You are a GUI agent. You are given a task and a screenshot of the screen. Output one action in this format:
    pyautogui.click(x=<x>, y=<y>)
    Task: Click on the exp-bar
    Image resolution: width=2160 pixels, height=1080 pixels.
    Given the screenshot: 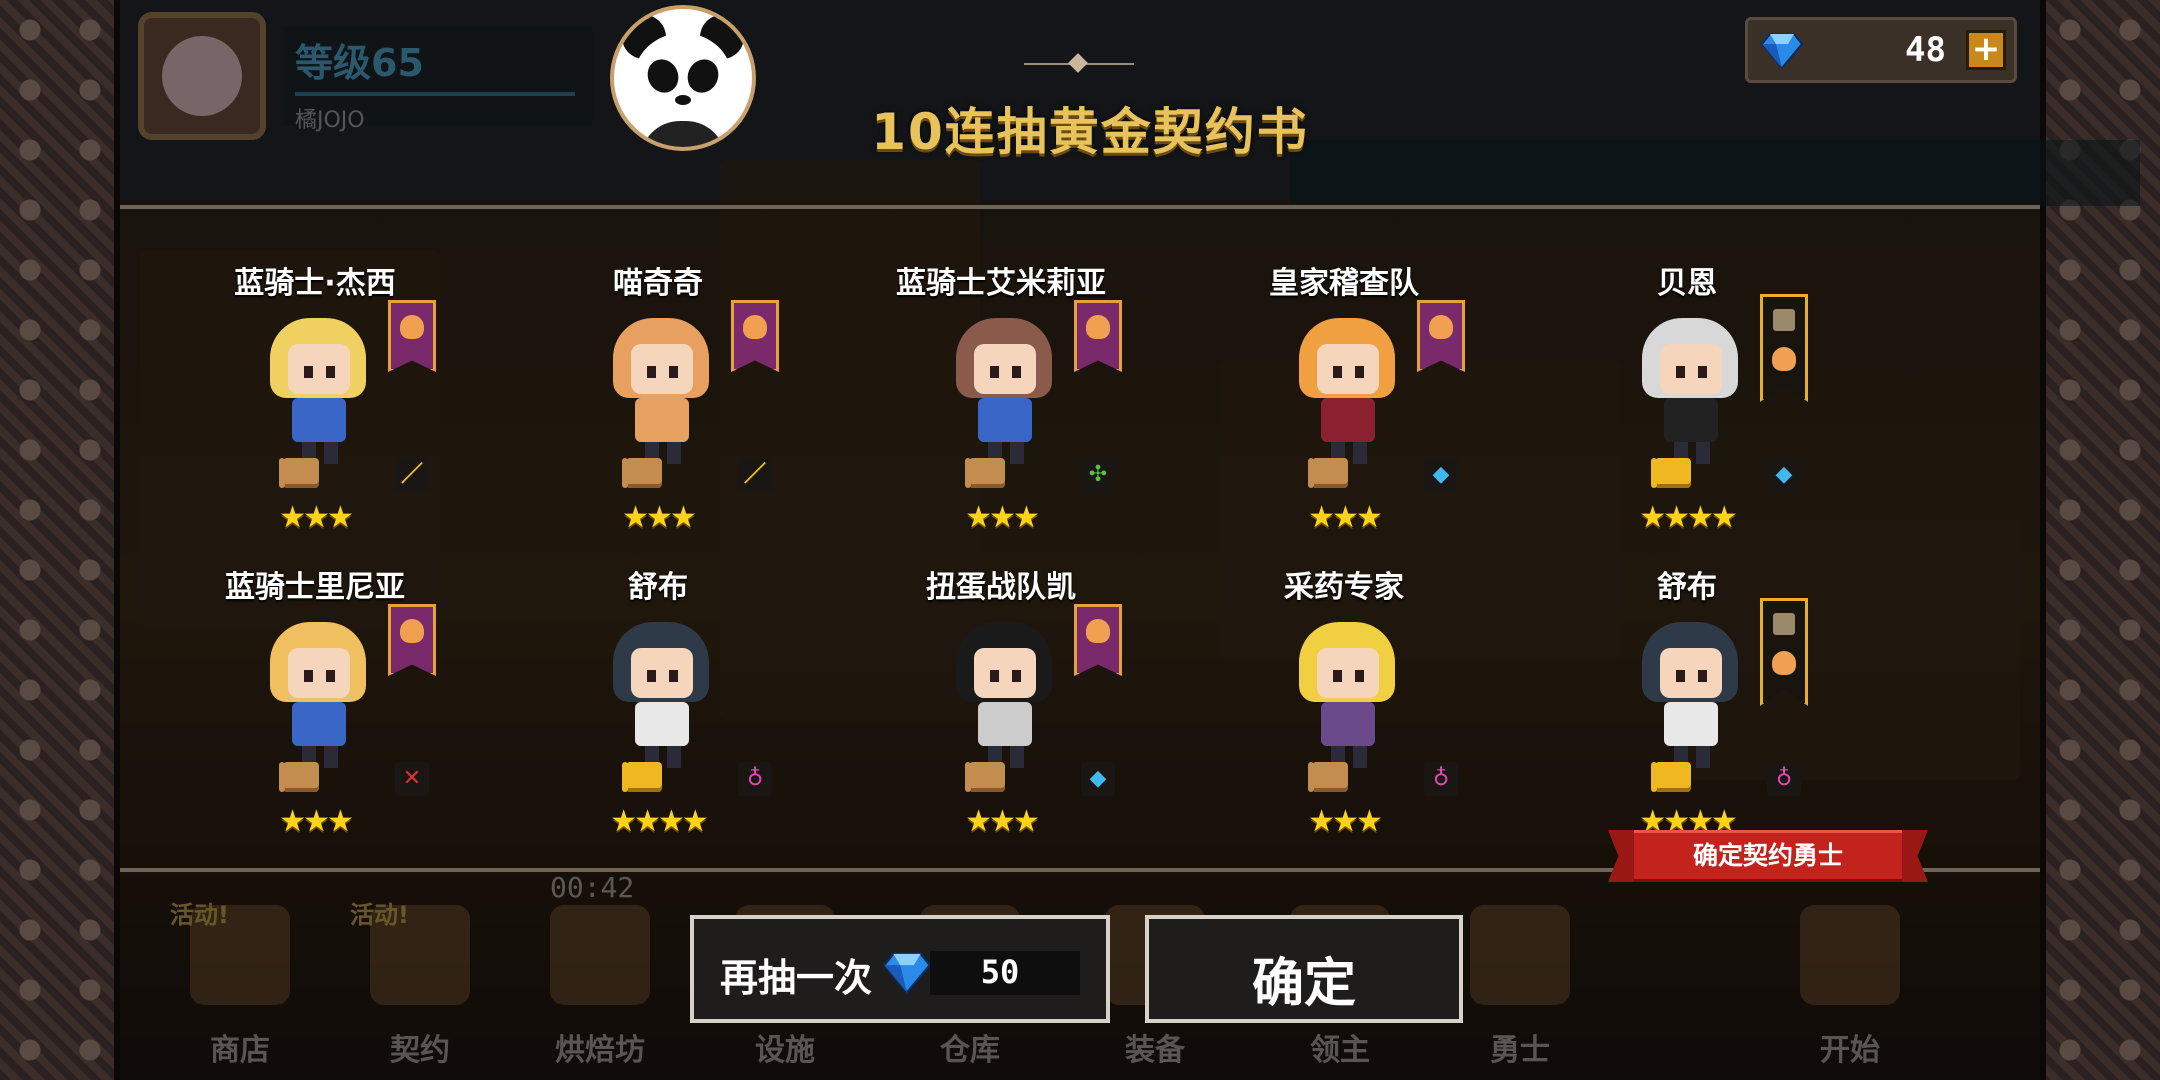 What is the action you would take?
    pyautogui.click(x=435, y=94)
    